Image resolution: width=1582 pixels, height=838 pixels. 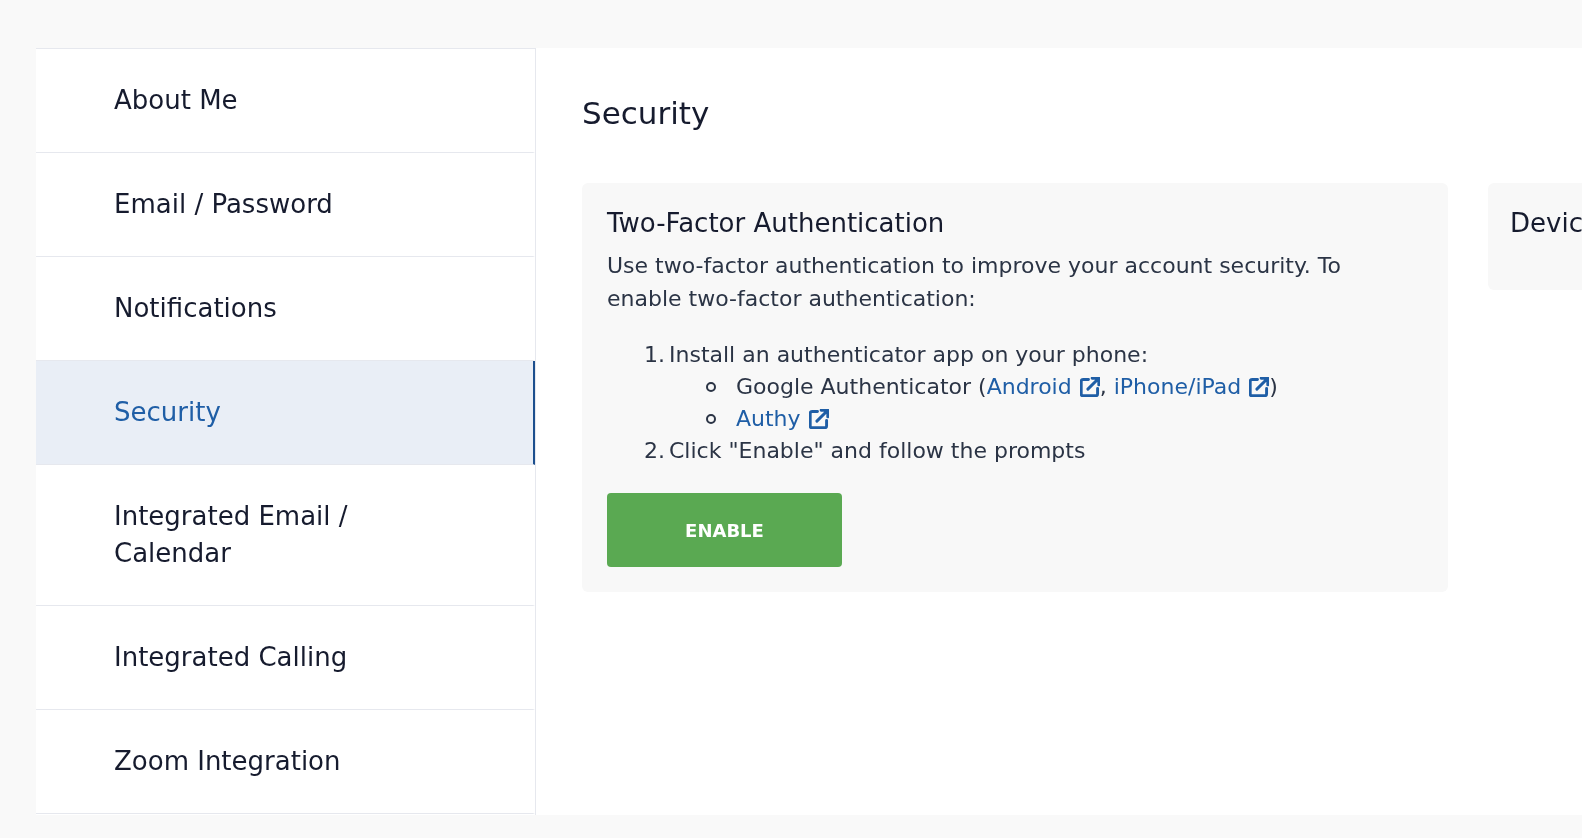 I want to click on sidebar-item: Security, so click(x=285, y=413).